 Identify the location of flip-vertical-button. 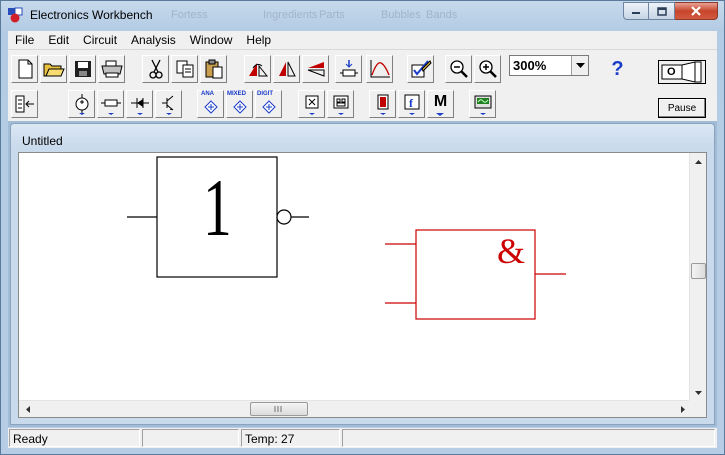
(315, 69).